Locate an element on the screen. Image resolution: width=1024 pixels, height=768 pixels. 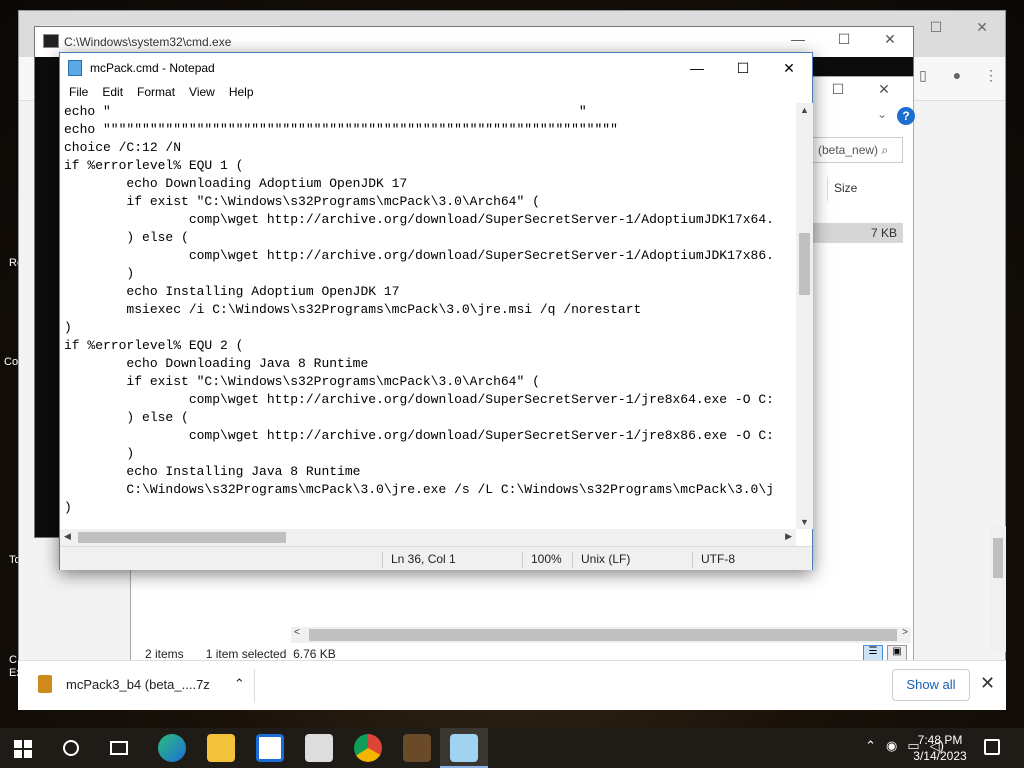
editor-line: echo Installing Adoptium OpenJDK 17 is located at coordinates (430, 292).